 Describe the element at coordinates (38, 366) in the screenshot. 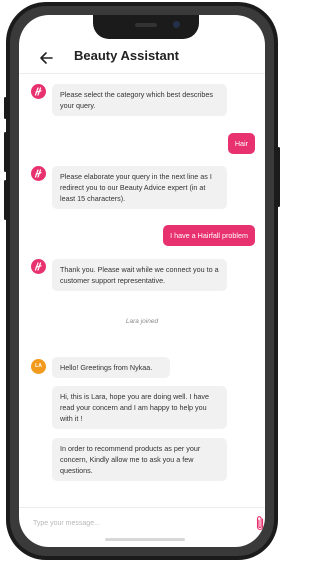

I see `agent-avatar: LA` at that location.